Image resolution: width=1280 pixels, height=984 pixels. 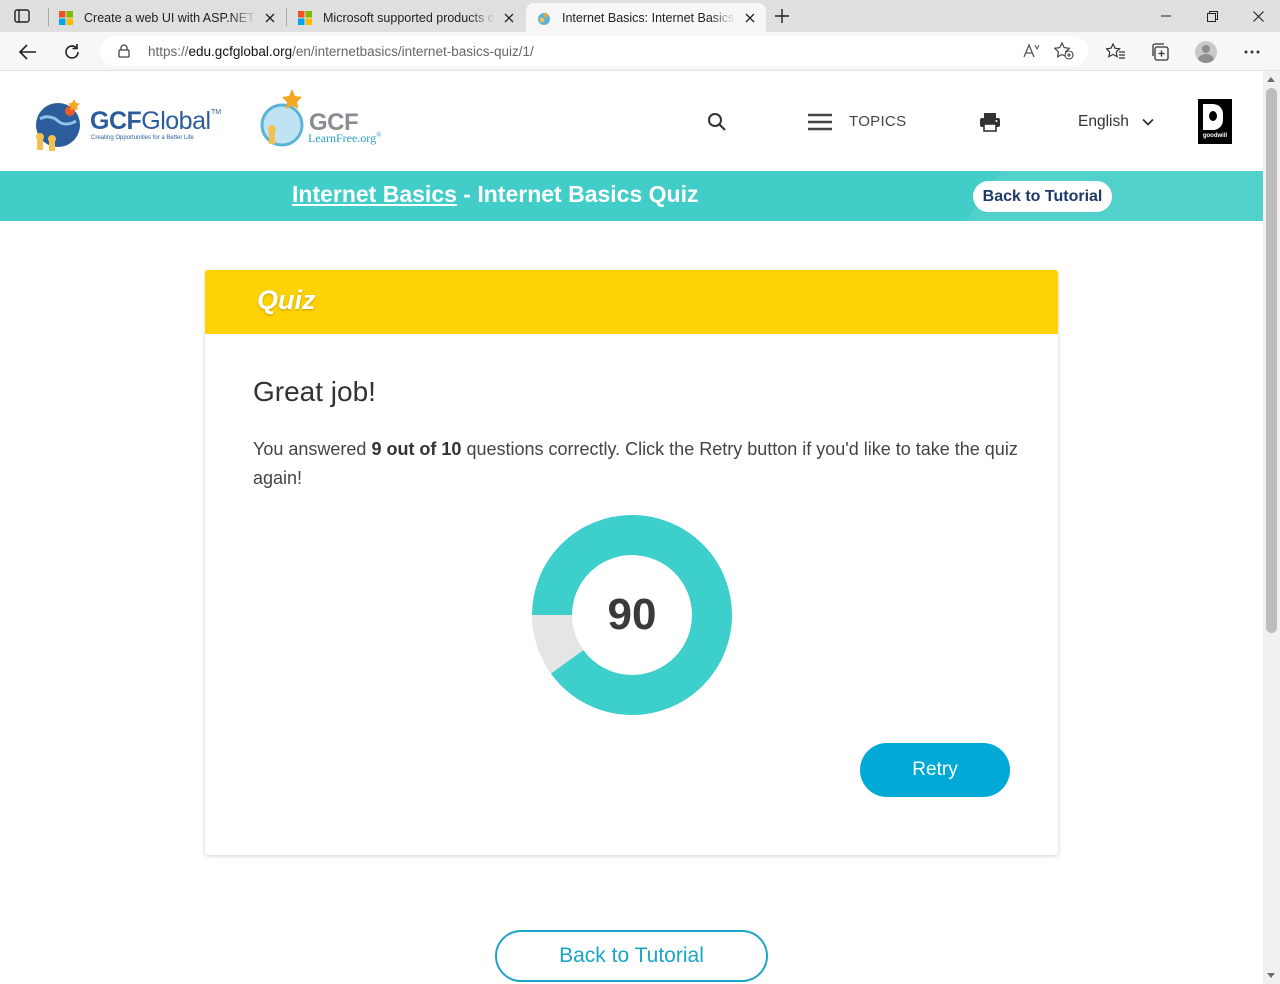 I want to click on goodwill-text: goodwill, so click(x=1215, y=136).